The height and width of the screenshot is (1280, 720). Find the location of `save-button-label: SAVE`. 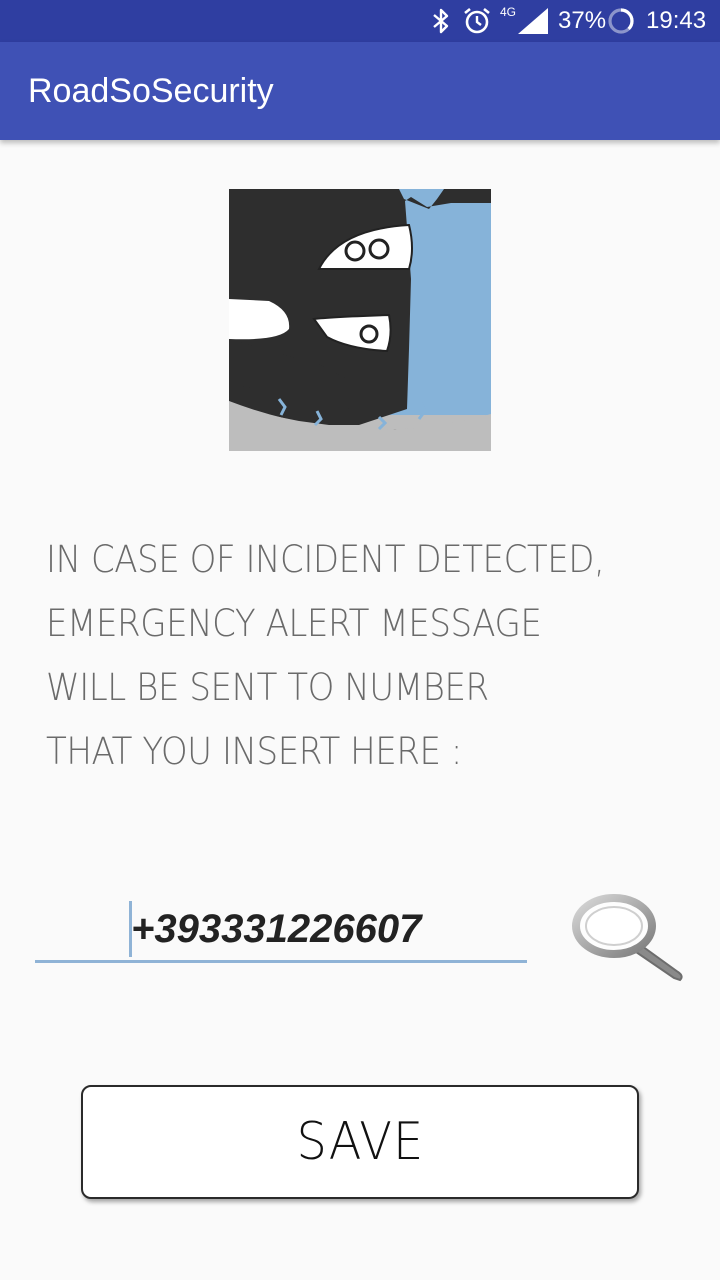

save-button-label: SAVE is located at coordinates (360, 1142).